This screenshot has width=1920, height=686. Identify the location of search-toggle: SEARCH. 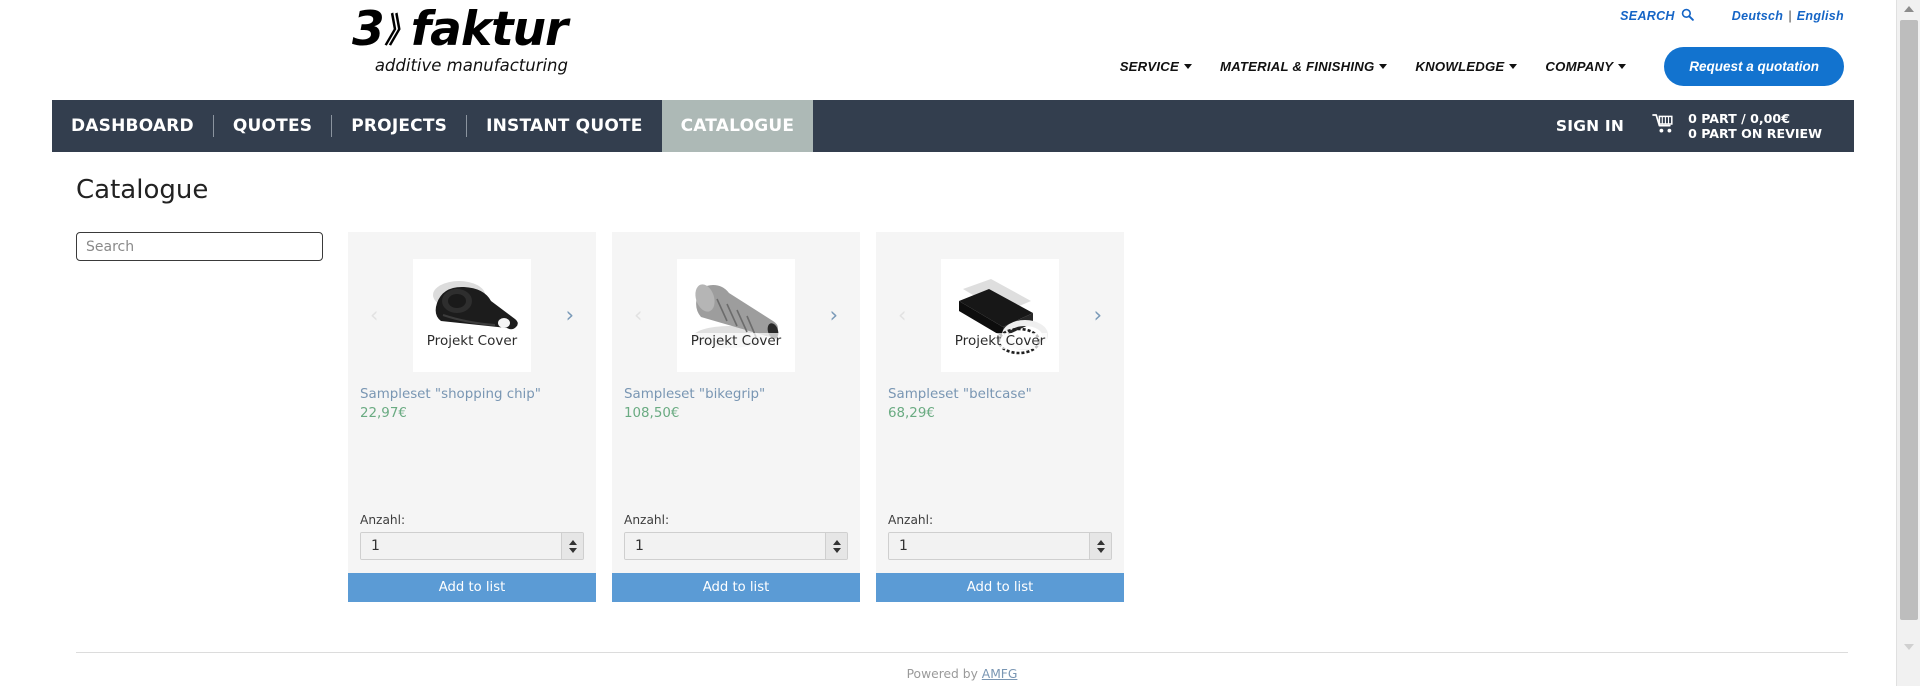
(1657, 16).